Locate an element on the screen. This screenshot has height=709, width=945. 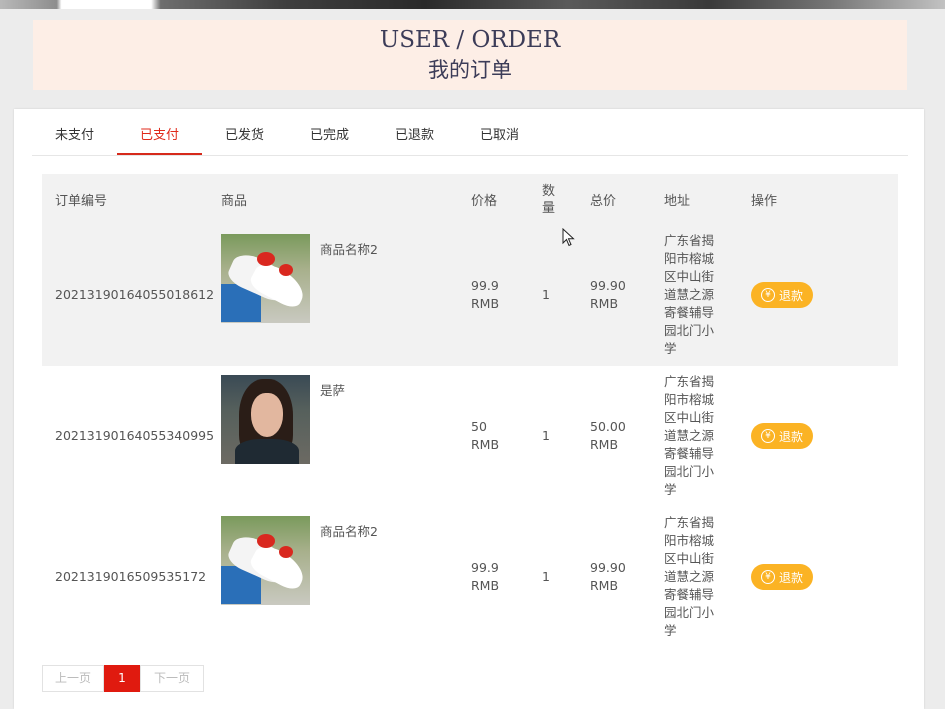
tab-completed: 已完成 is located at coordinates (329, 137).